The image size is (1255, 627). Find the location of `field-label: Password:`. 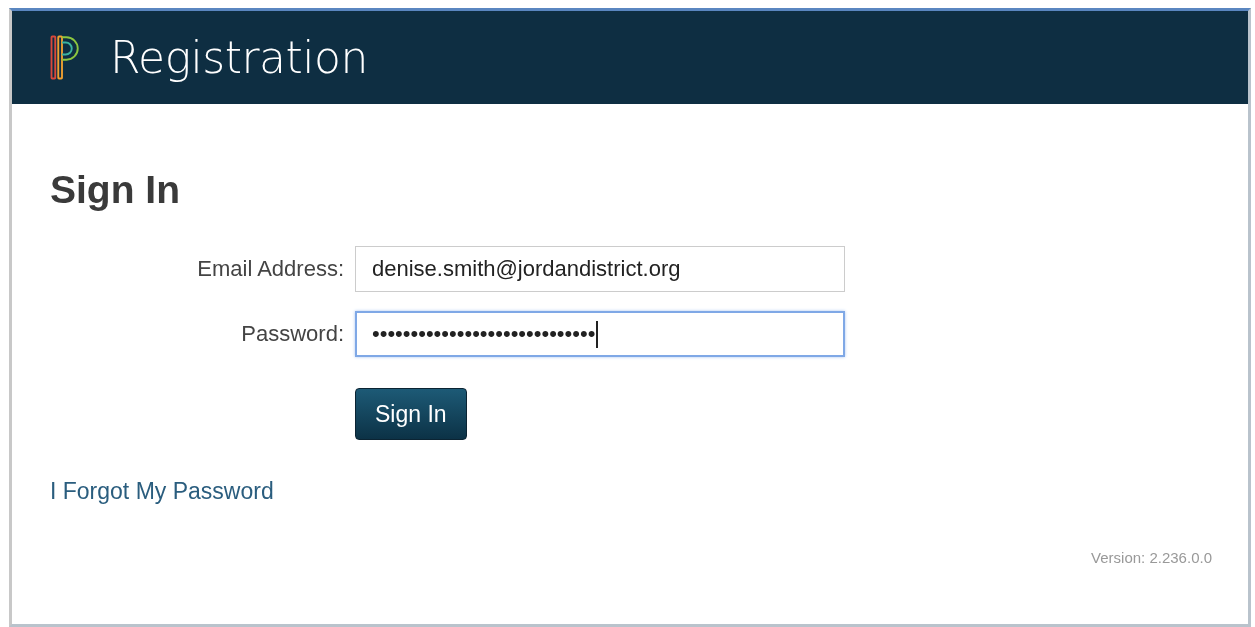

field-label: Password: is located at coordinates (292, 334).